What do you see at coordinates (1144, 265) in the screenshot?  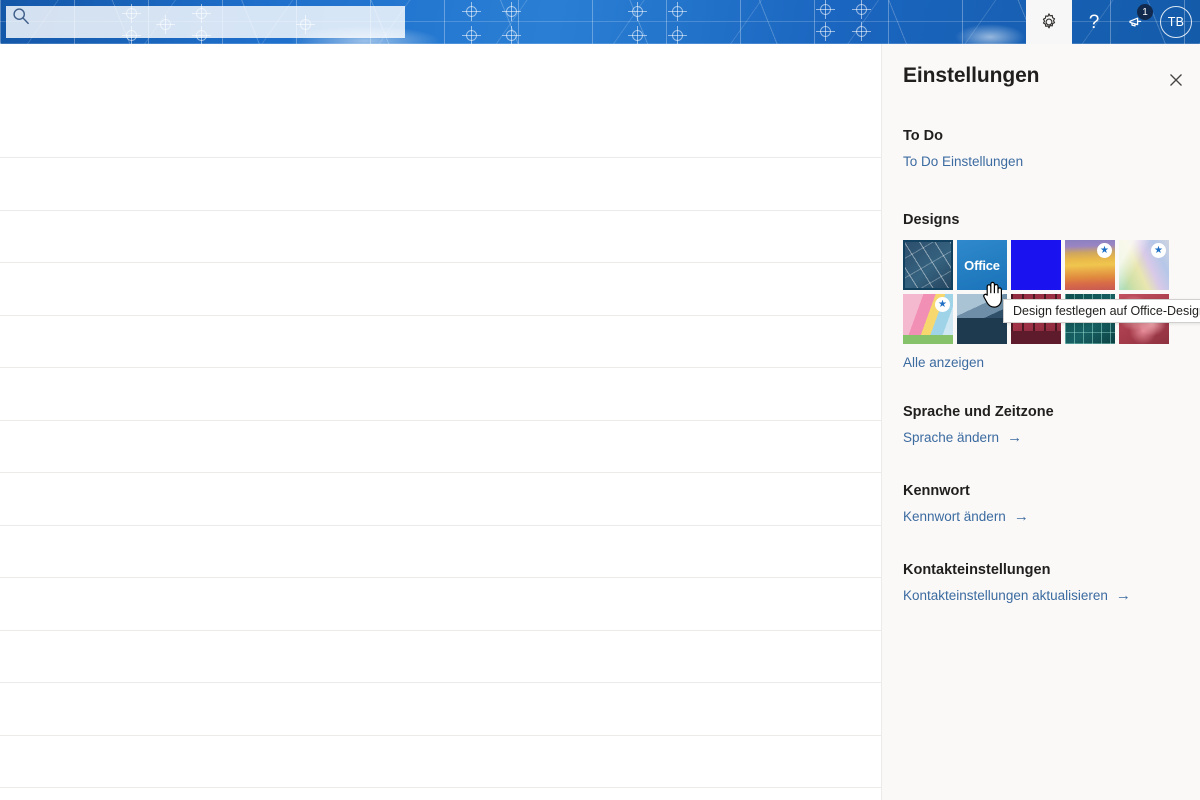 I see `theme-tile-pastel-swirl: ★` at bounding box center [1144, 265].